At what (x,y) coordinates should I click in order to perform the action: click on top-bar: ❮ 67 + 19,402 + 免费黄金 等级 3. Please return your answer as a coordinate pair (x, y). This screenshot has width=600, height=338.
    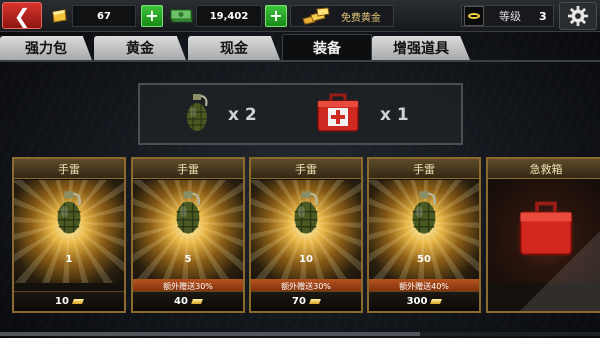
    Looking at the image, I should click on (300, 16).